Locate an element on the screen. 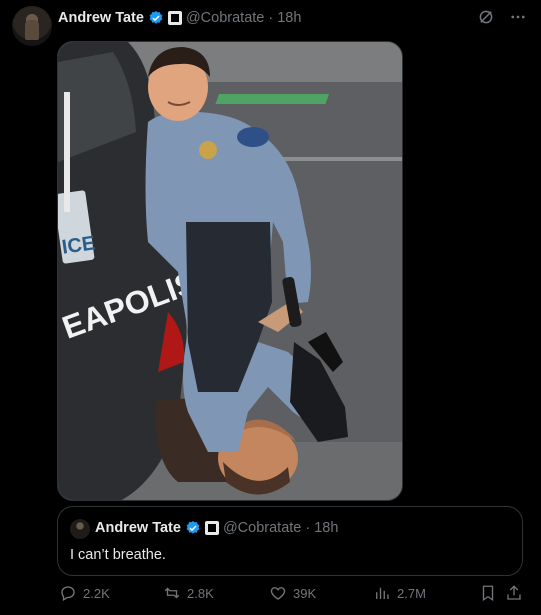 Image resolution: width=541 pixels, height=615 pixels. quoted-tweet-header: Andrew Tate @Cobratate · 18h is located at coordinates (216, 528).